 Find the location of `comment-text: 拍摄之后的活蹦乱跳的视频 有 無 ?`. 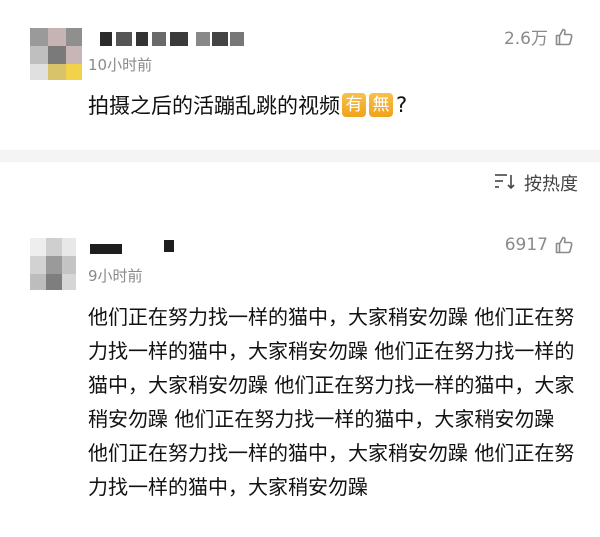

comment-text: 拍摄之后的活蹦乱跳的视频 有 無 ? is located at coordinates (248, 105).